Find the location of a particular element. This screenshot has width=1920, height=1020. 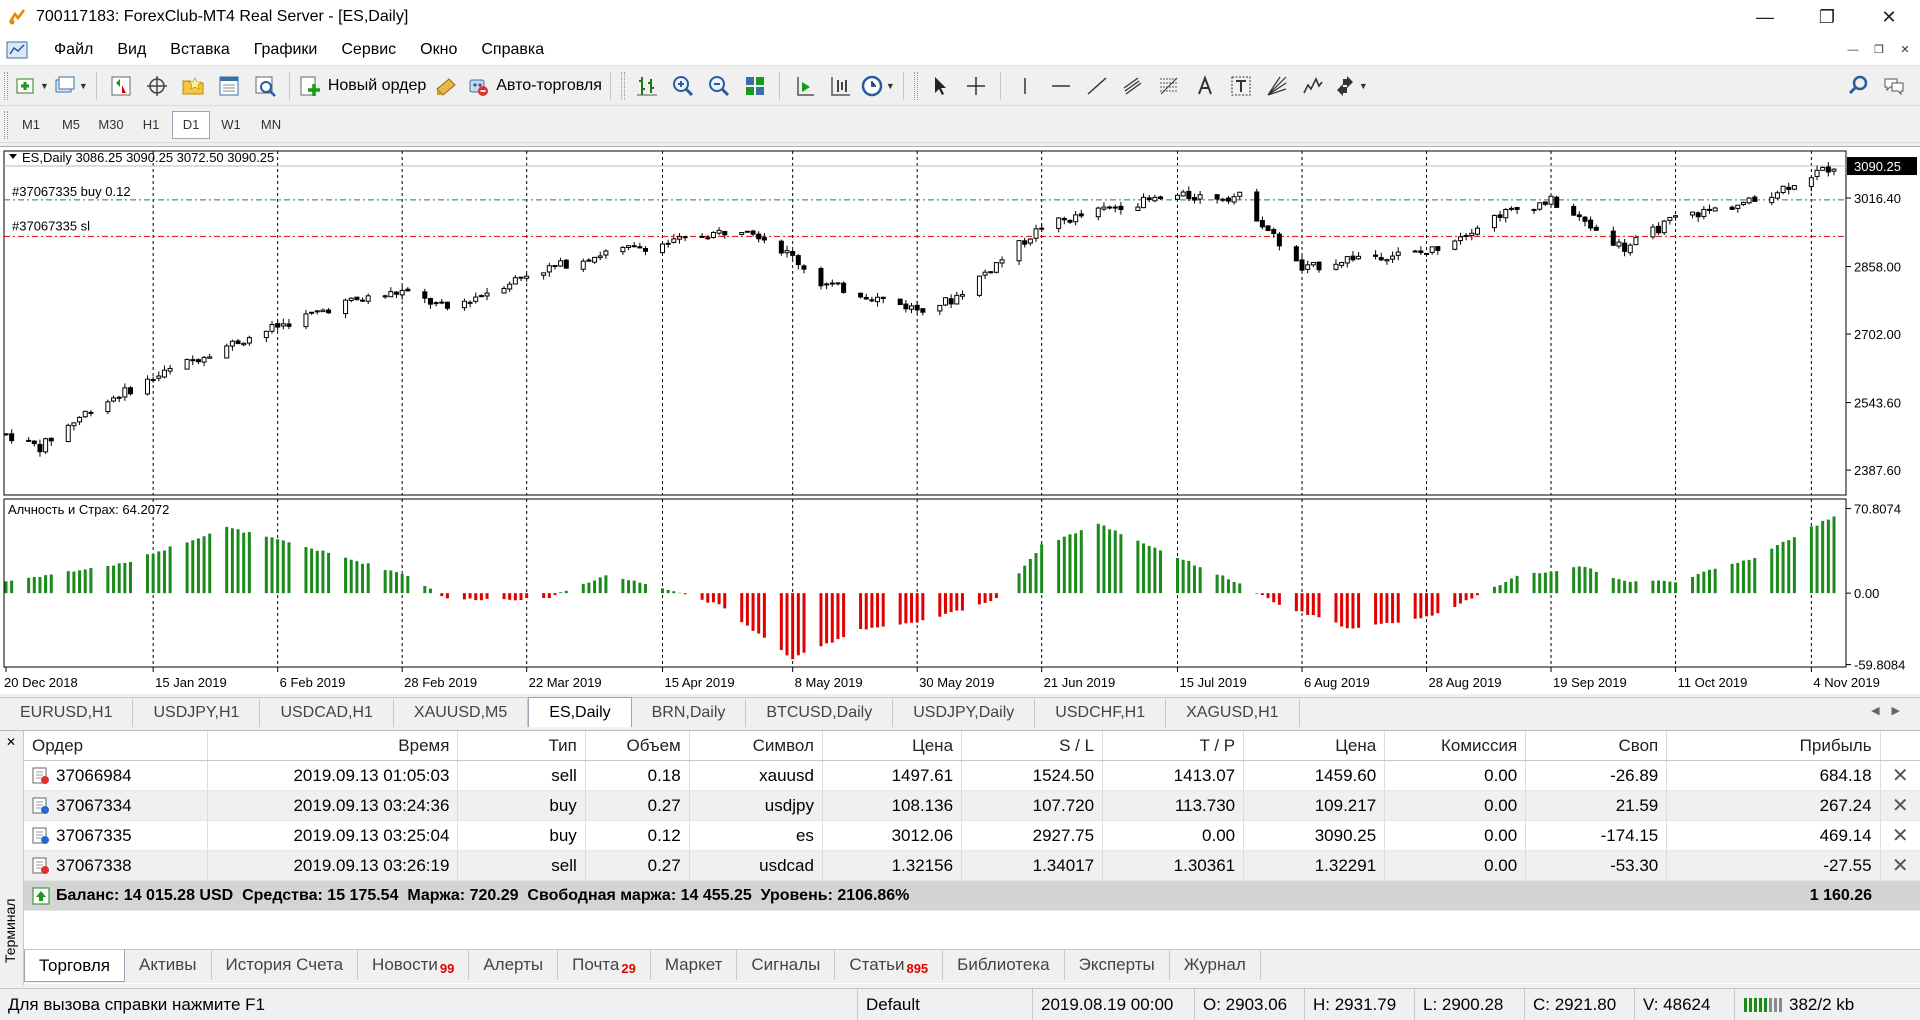

meta-editor-button is located at coordinates (446, 86).